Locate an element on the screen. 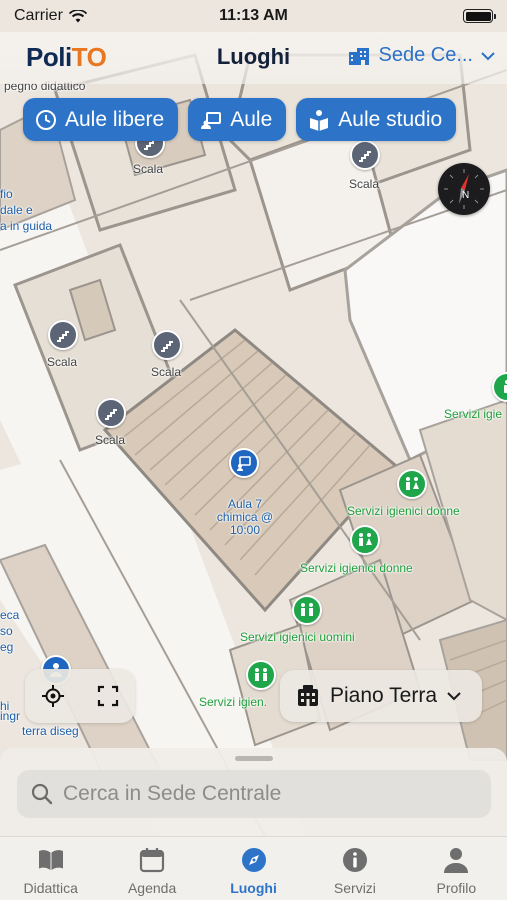 The height and width of the screenshot is (900, 507). aula7-label: Aula 7 chimica @ 10:00 is located at coordinates (245, 517).